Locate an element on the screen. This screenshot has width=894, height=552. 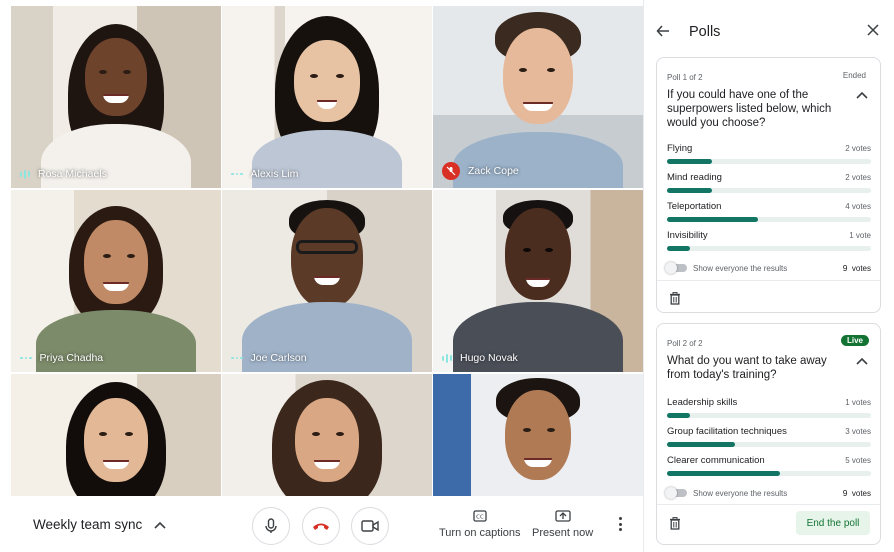
participant-name: Rosa Michaels is located at coordinates (72, 174).